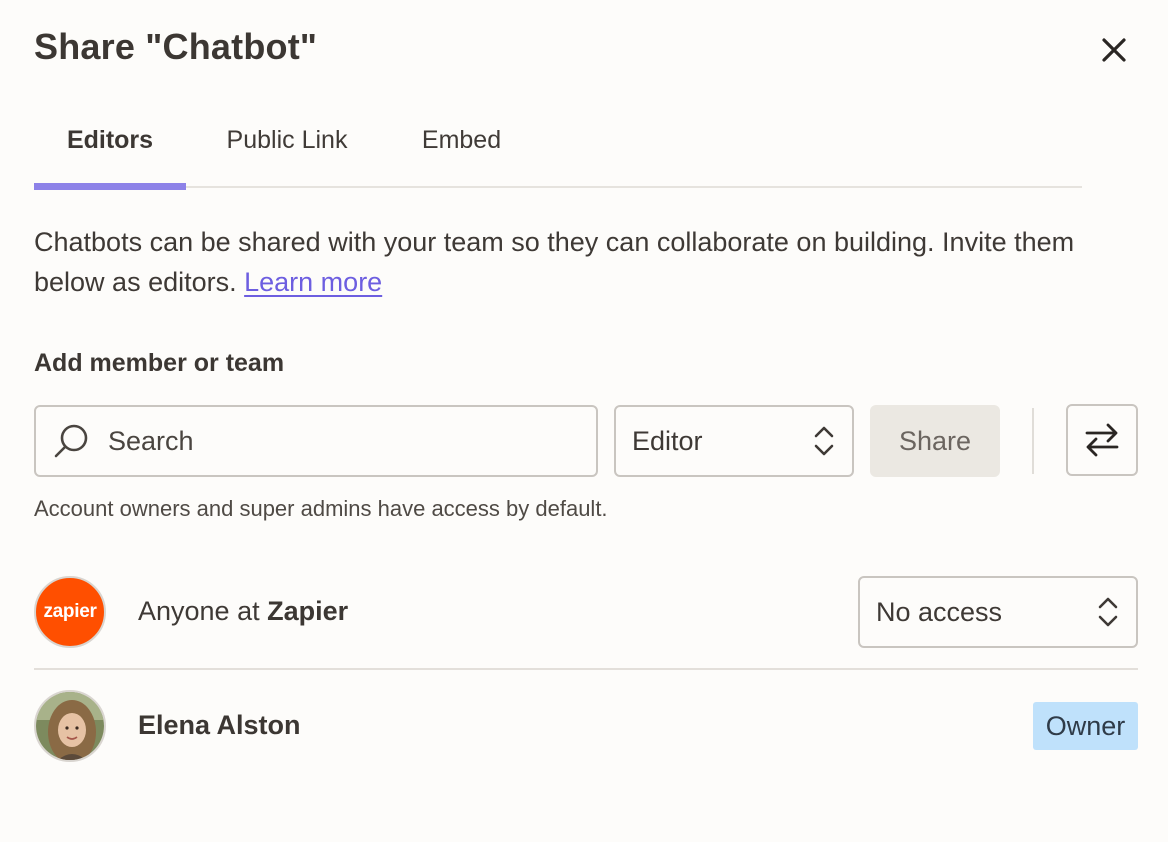 The width and height of the screenshot is (1168, 842). Describe the element at coordinates (461, 148) in the screenshot. I see `tab-embed: Embed` at that location.